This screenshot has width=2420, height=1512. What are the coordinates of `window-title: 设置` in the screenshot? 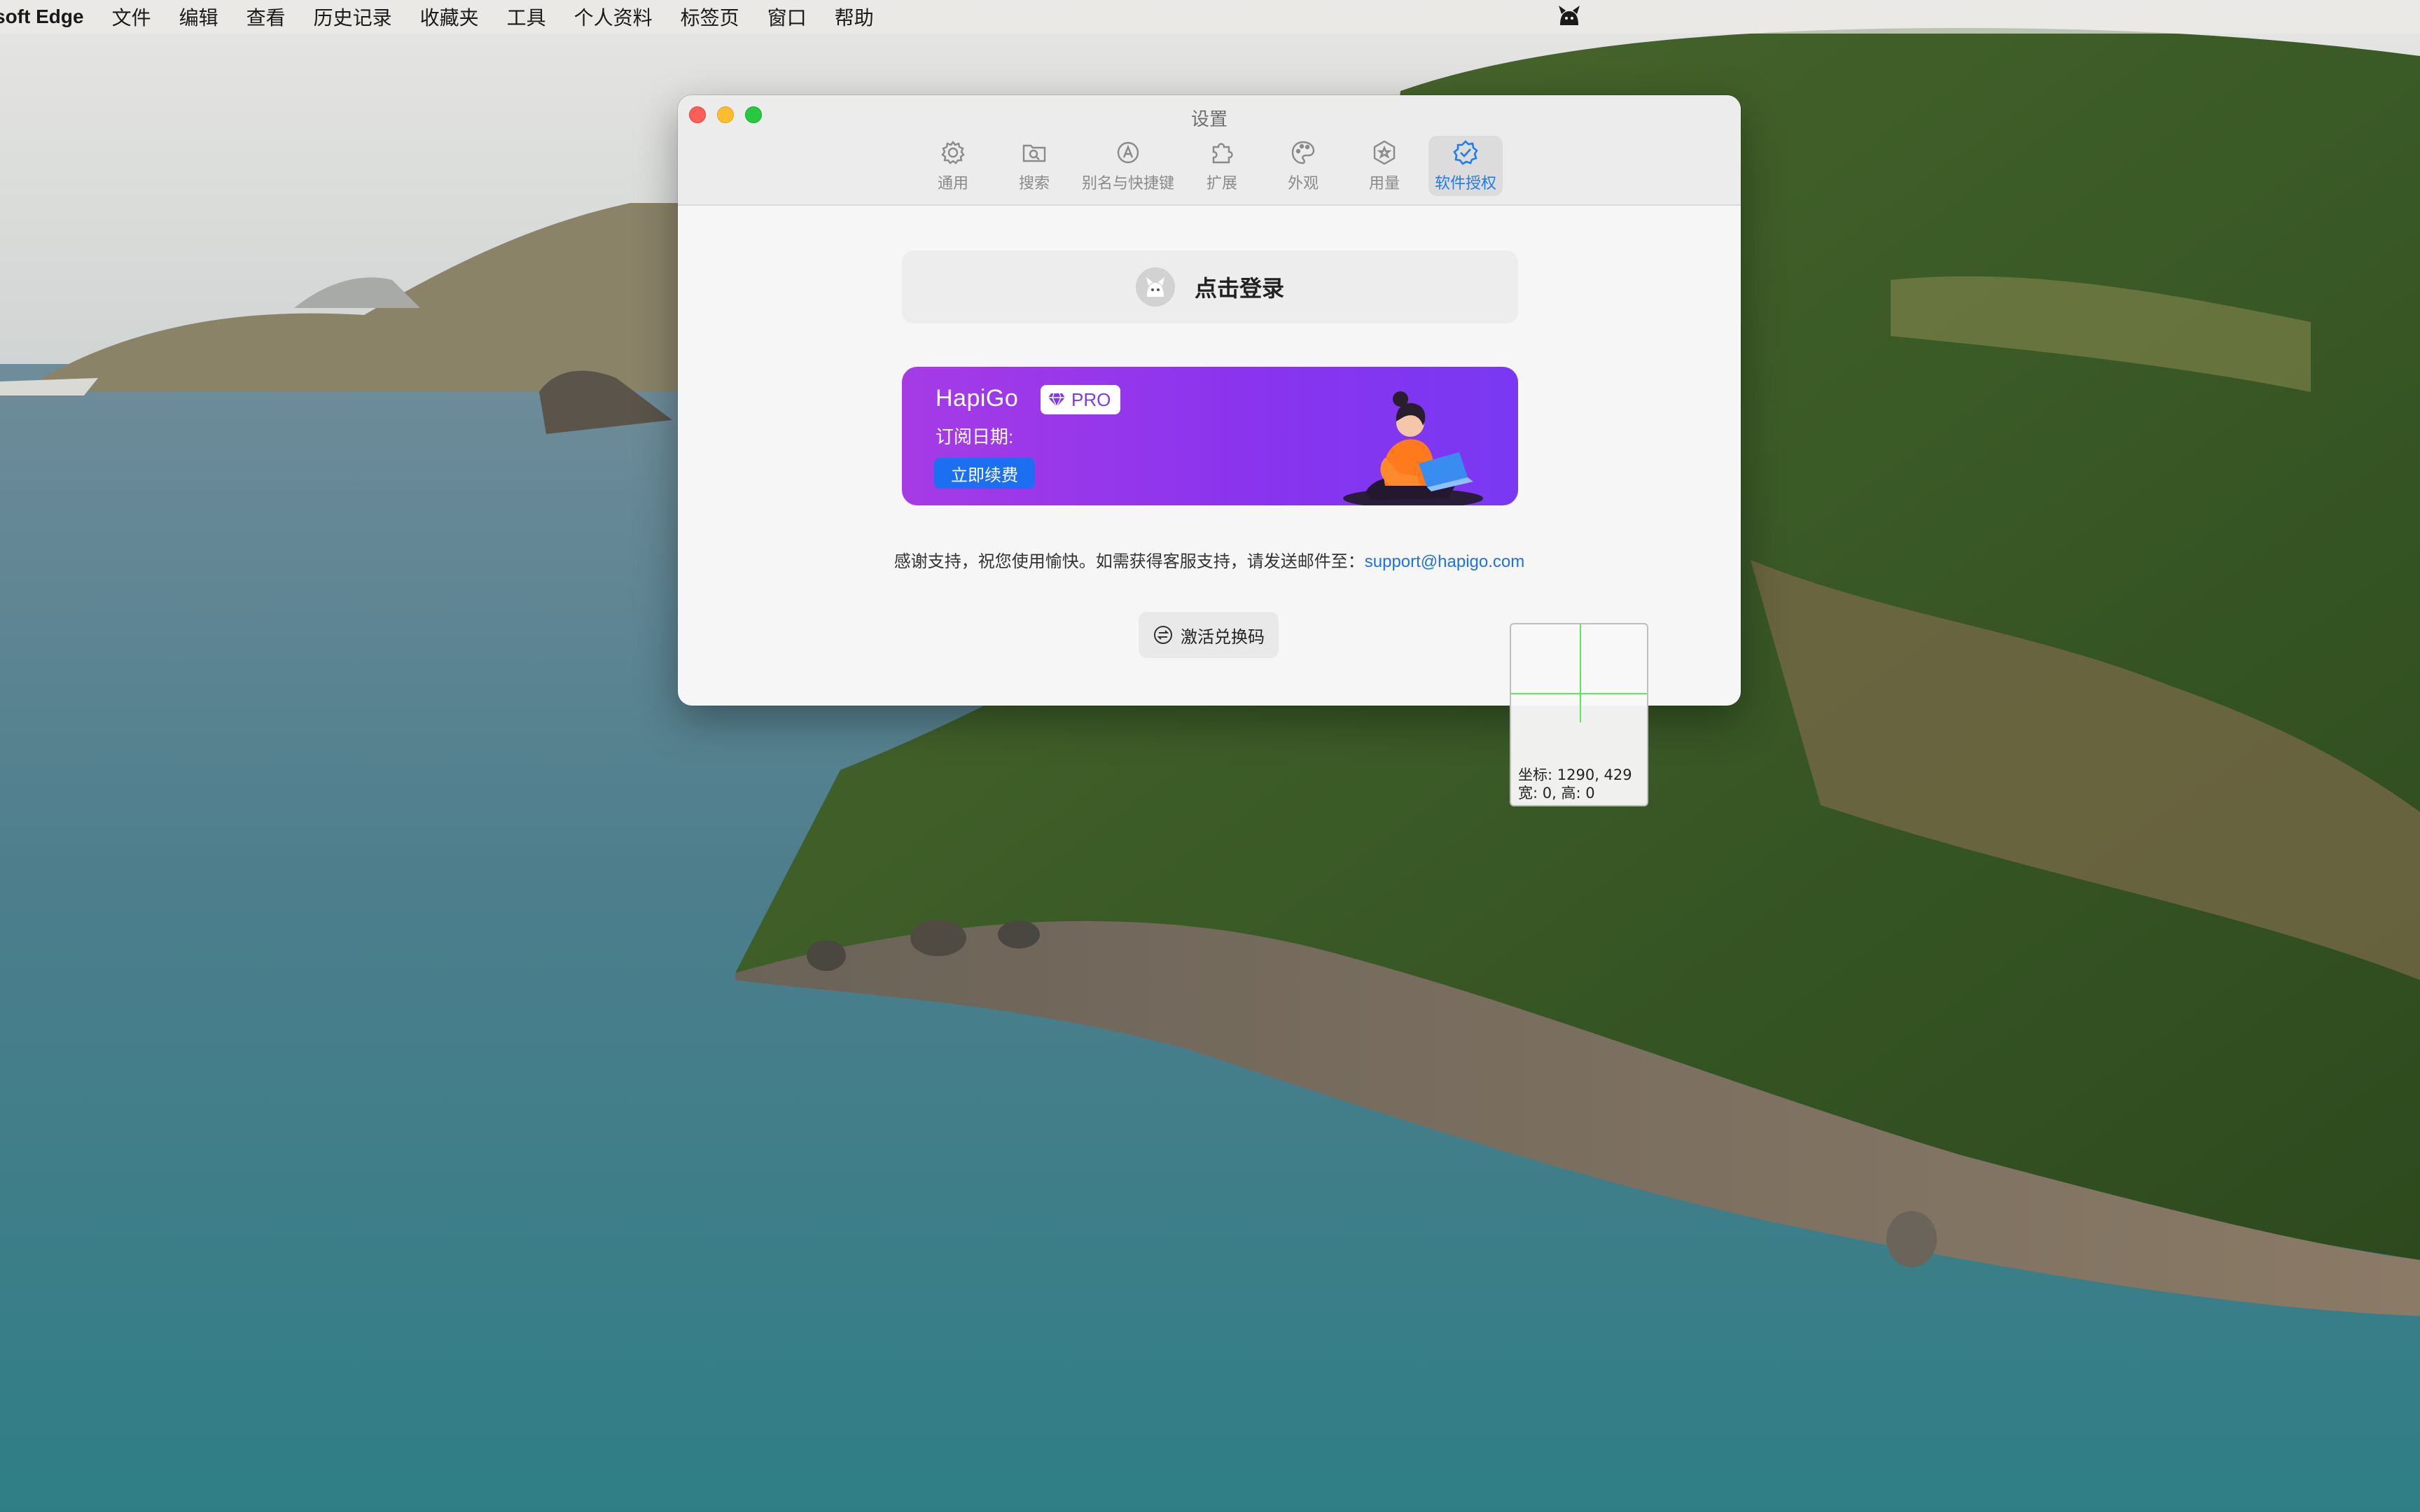 It's located at (1209, 119).